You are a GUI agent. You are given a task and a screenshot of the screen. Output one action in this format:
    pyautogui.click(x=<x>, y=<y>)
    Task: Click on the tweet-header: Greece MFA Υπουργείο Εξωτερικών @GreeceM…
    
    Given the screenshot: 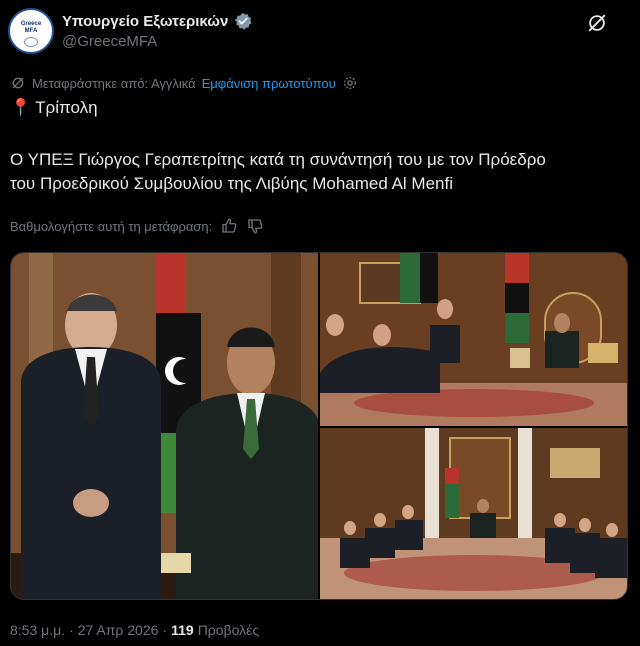 What is the action you would take?
    pyautogui.click(x=320, y=32)
    